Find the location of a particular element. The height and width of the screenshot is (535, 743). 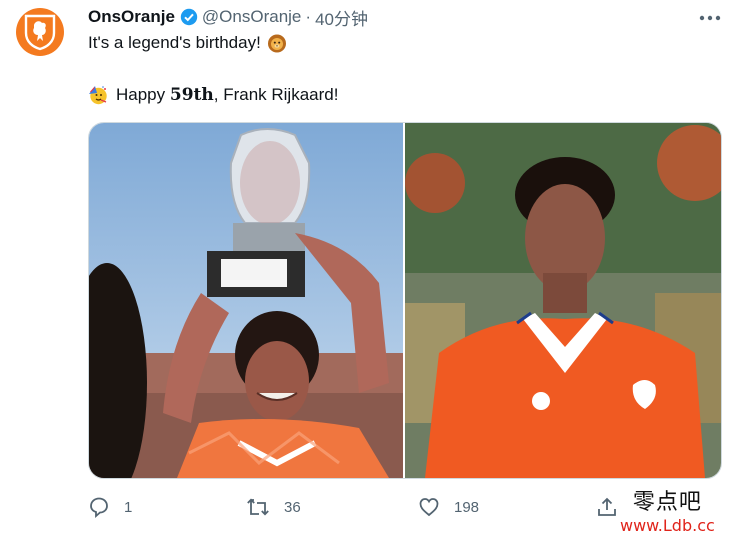

partying-face-icon is located at coordinates (98, 95).